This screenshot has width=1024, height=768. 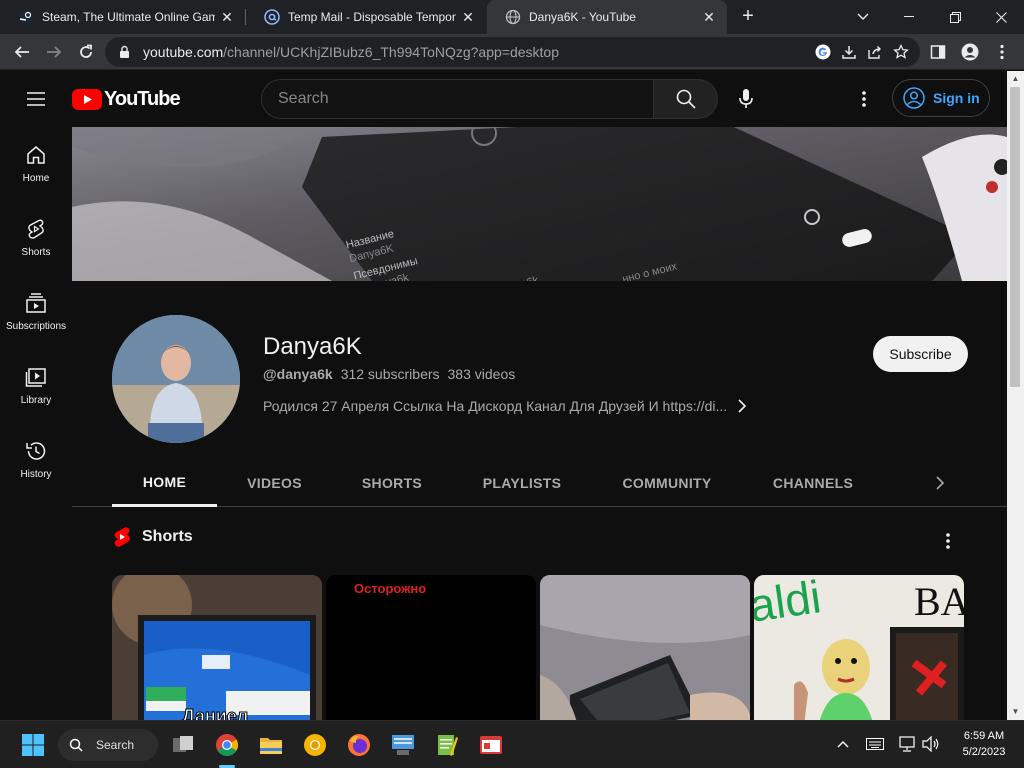 I want to click on home-icon, so click(x=36, y=155).